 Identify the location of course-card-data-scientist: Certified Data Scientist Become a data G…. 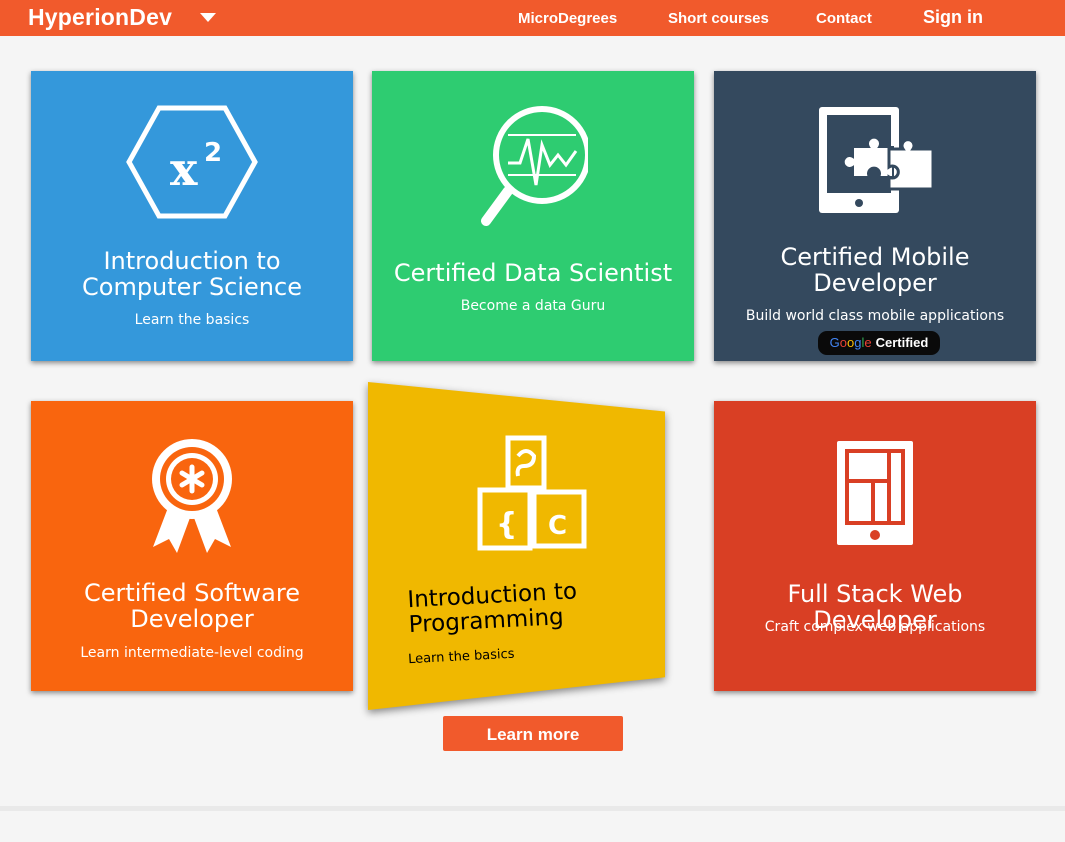
(533, 216).